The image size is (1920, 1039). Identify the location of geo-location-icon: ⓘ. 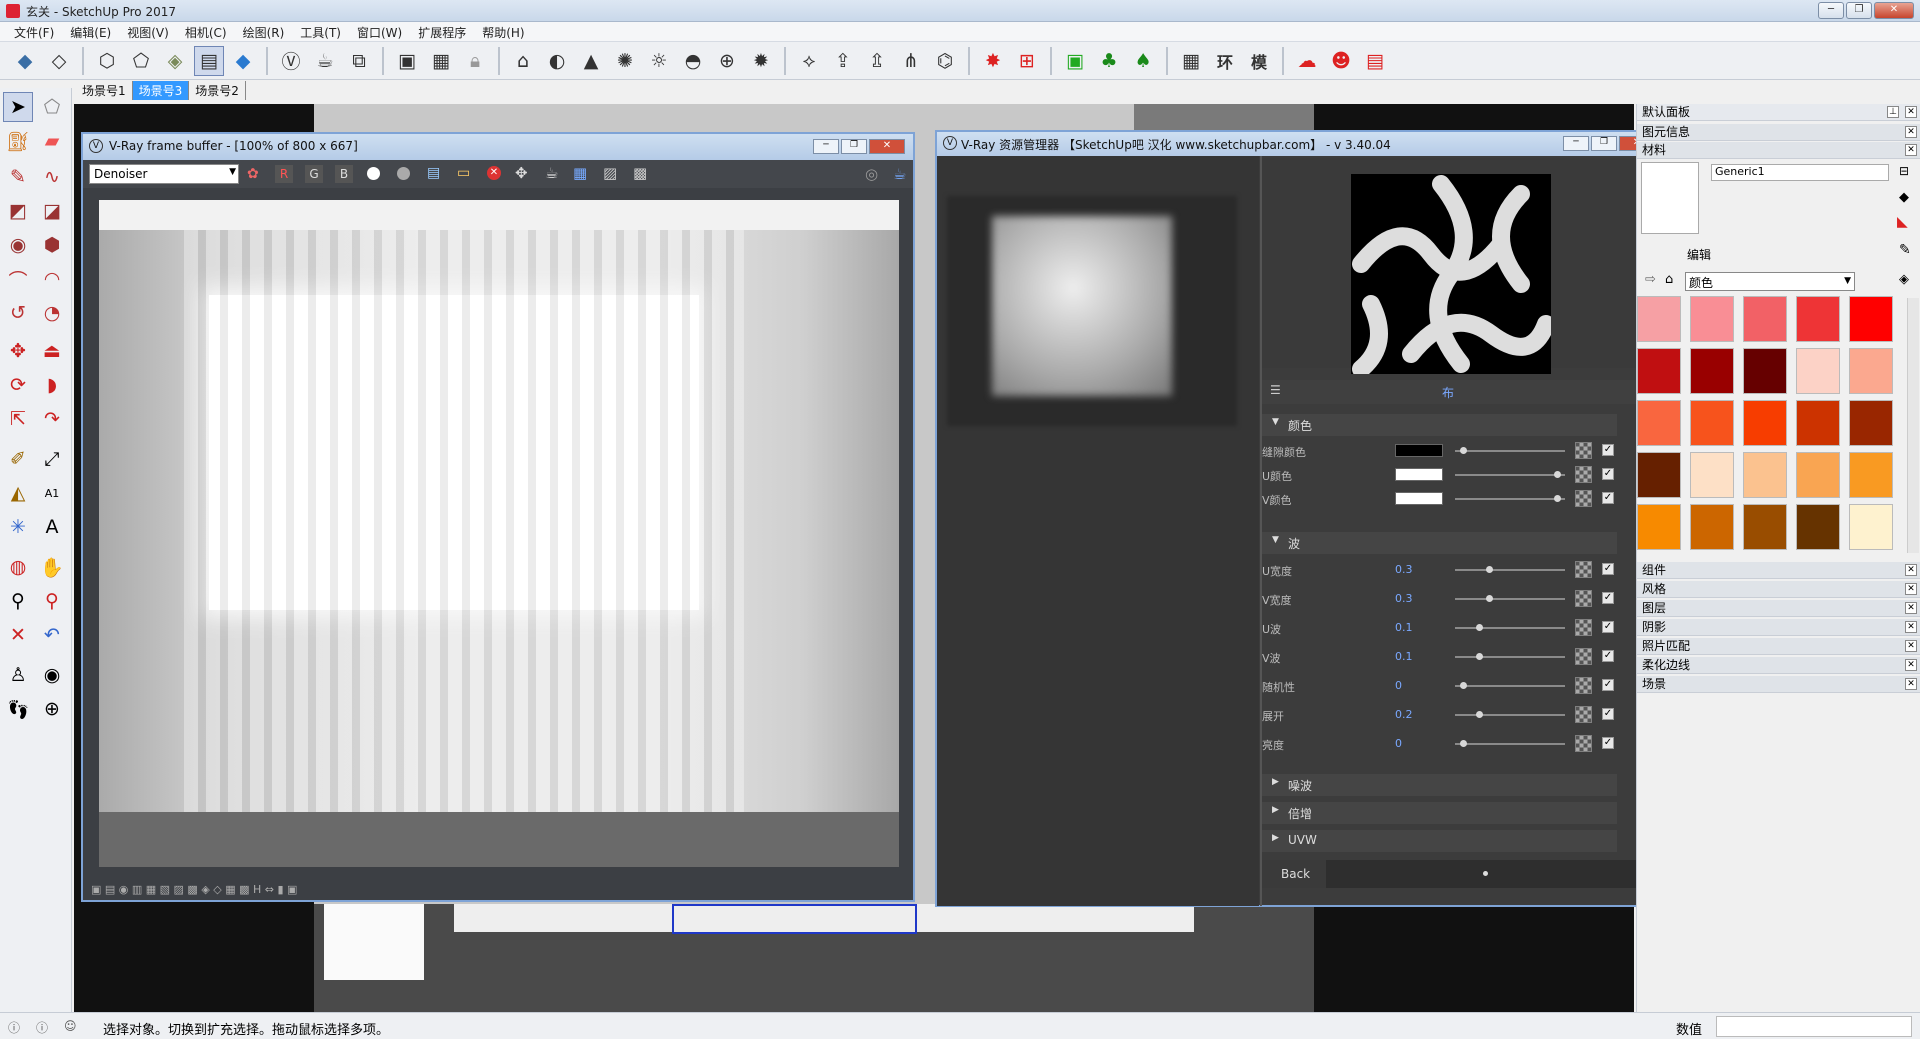
(14, 1027).